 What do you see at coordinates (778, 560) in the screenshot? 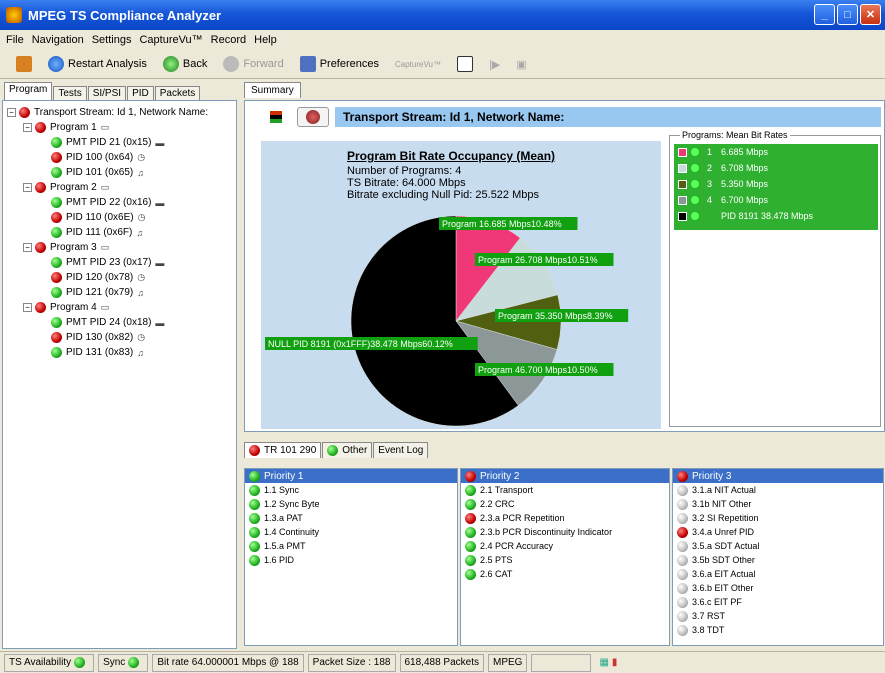
I see `test-item: 3.5b SDT Other` at bounding box center [778, 560].